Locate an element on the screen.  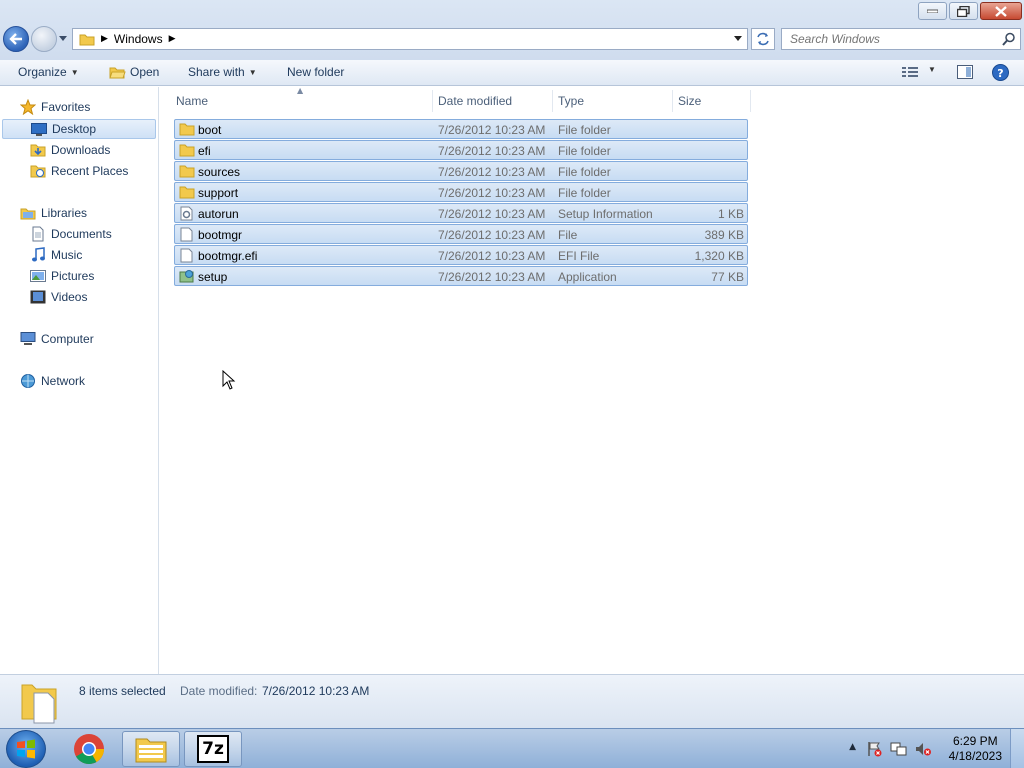
file-row-support: support 7/26/2012 10:23 AM File folder is located at coordinates (461, 192).